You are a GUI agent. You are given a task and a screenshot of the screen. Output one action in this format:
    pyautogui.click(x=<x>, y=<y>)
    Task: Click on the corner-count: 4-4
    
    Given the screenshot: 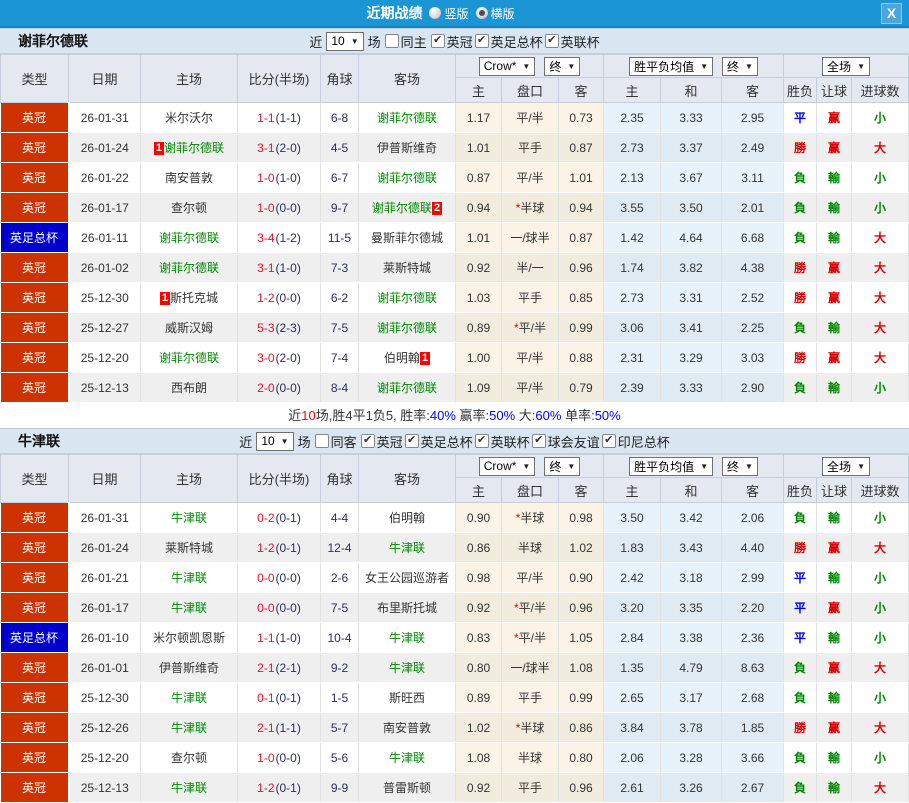 What is the action you would take?
    pyautogui.click(x=339, y=517)
    